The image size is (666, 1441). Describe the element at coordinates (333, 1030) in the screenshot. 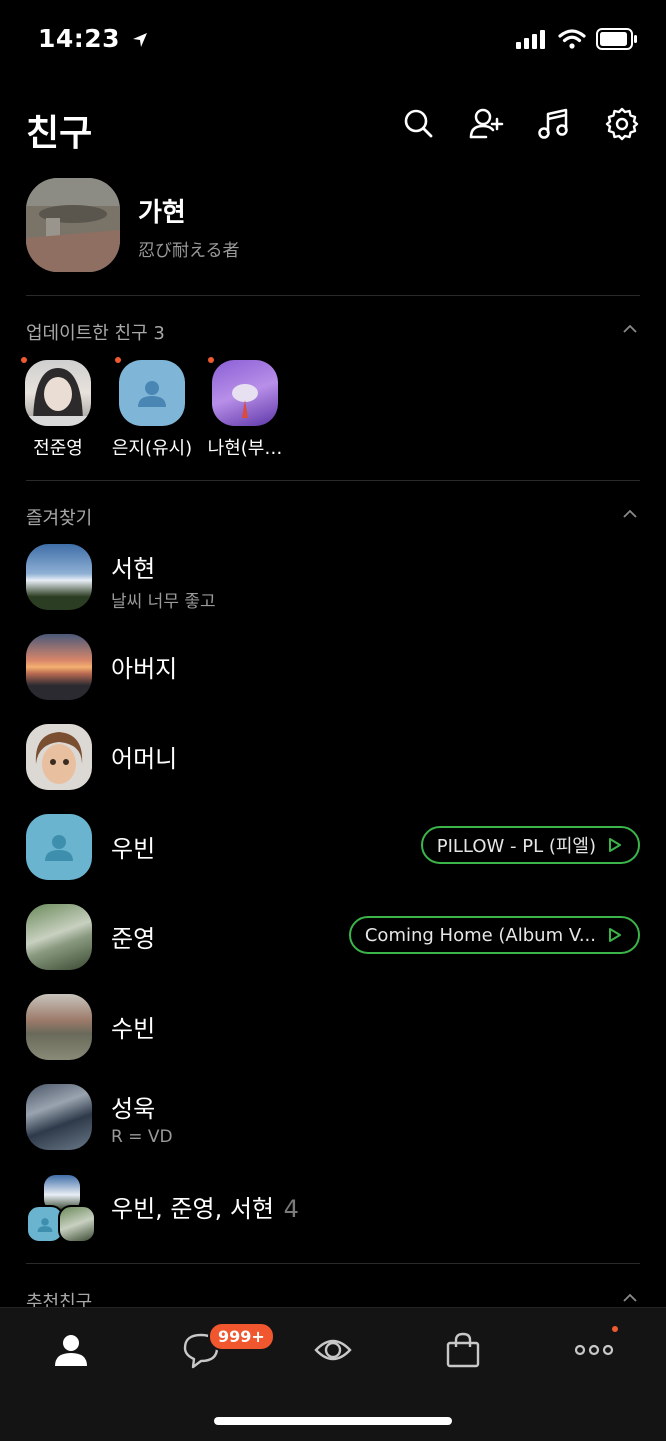

I see `friend-row: 수빈` at that location.